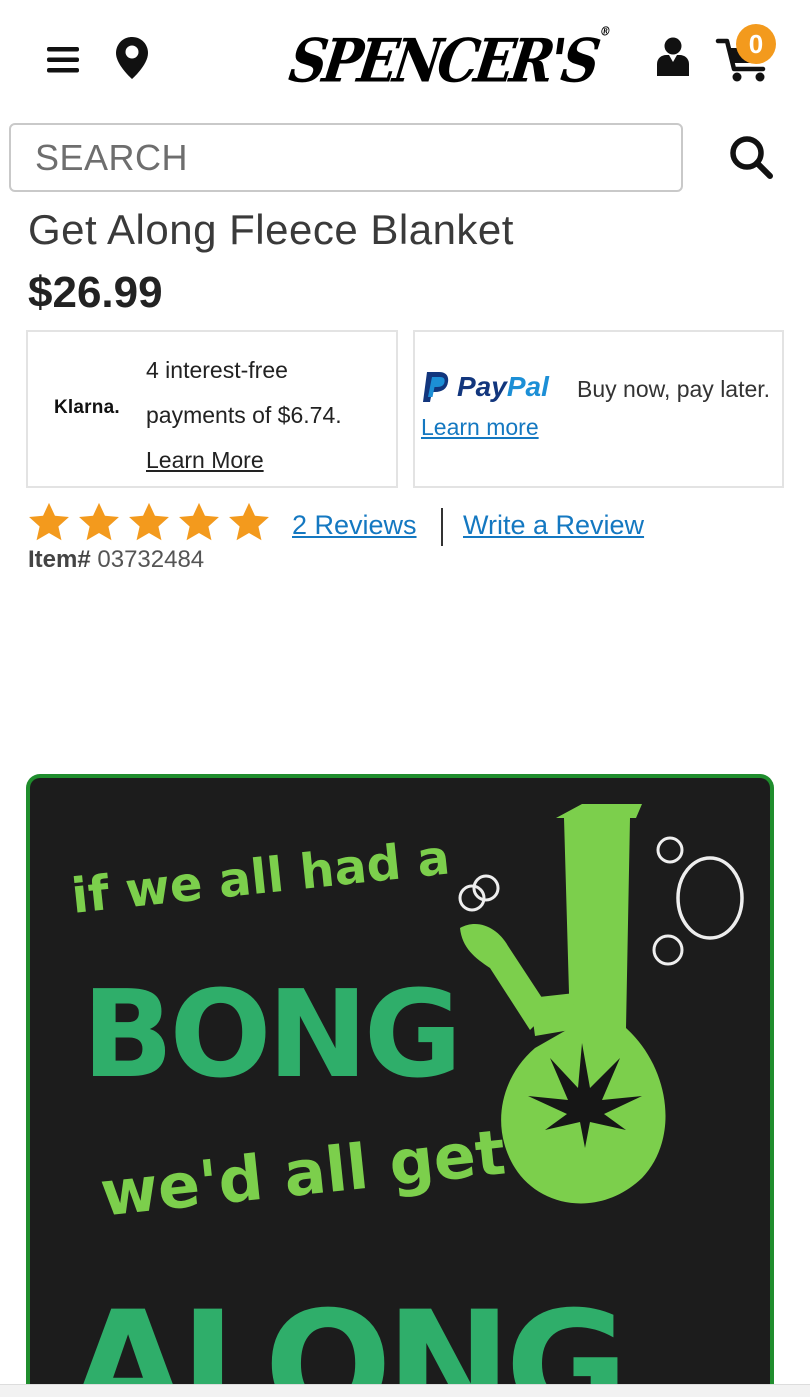  I want to click on paypal-learn-more-link: Learn more, so click(480, 427).